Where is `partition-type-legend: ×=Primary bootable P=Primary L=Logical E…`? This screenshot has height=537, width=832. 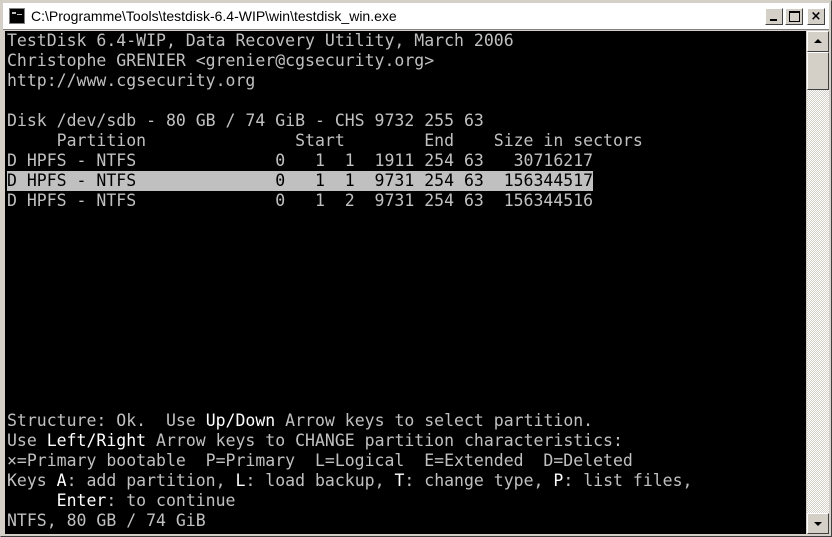 partition-type-legend: ×=Primary bootable P=Primary L=Logical E… is located at coordinates (320, 460).